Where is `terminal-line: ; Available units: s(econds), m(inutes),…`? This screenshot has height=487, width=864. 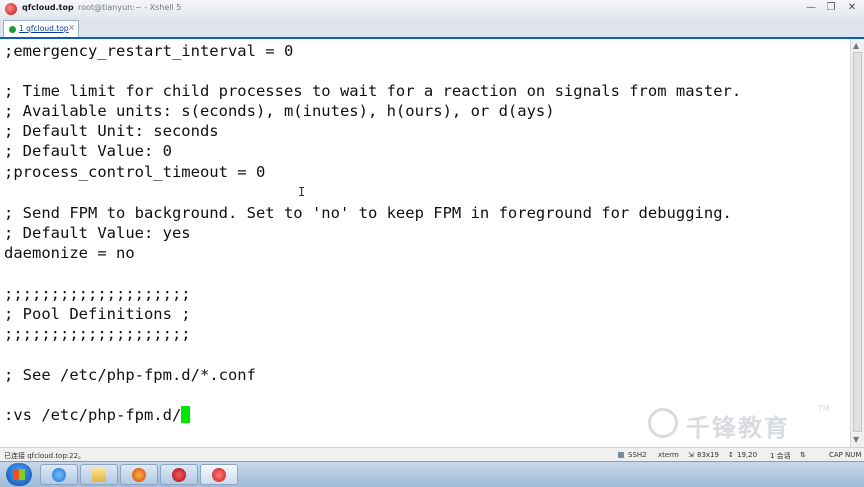 terminal-line: ; Available units: s(econds), m(inutes),… is located at coordinates (279, 111).